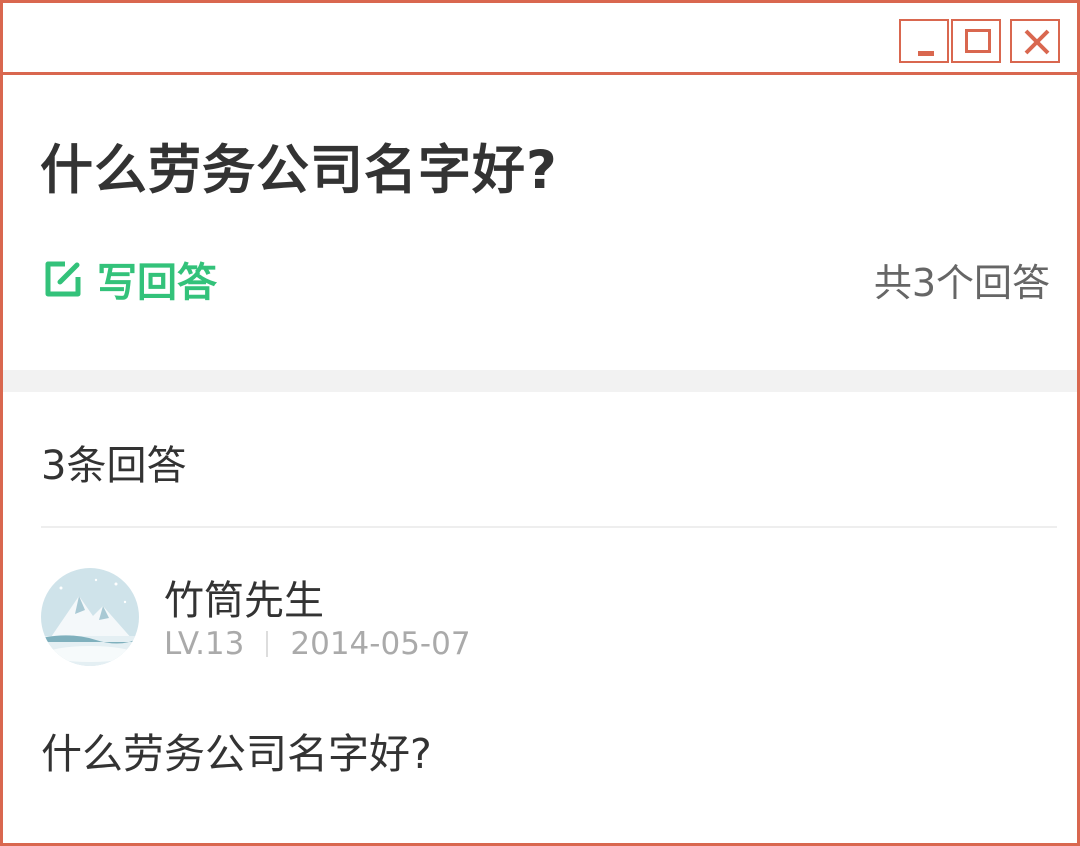  I want to click on maximize-icon, so click(978, 41).